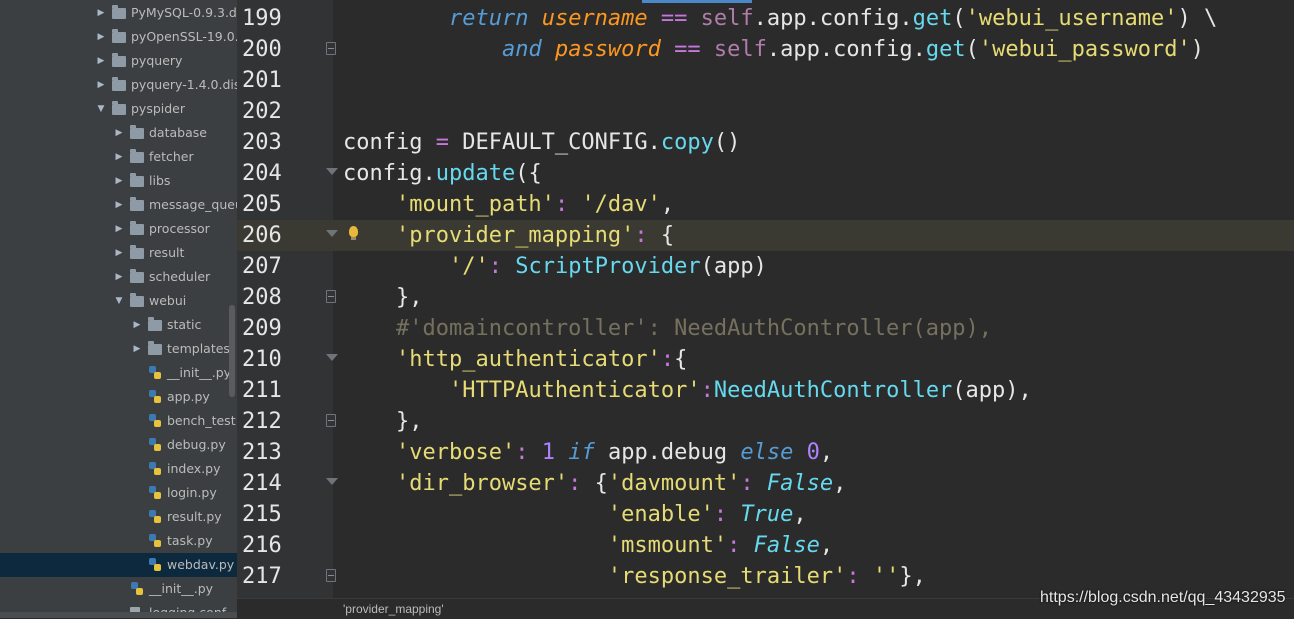 The image size is (1294, 619). I want to click on tree-item: ▶ result, so click(118, 253).